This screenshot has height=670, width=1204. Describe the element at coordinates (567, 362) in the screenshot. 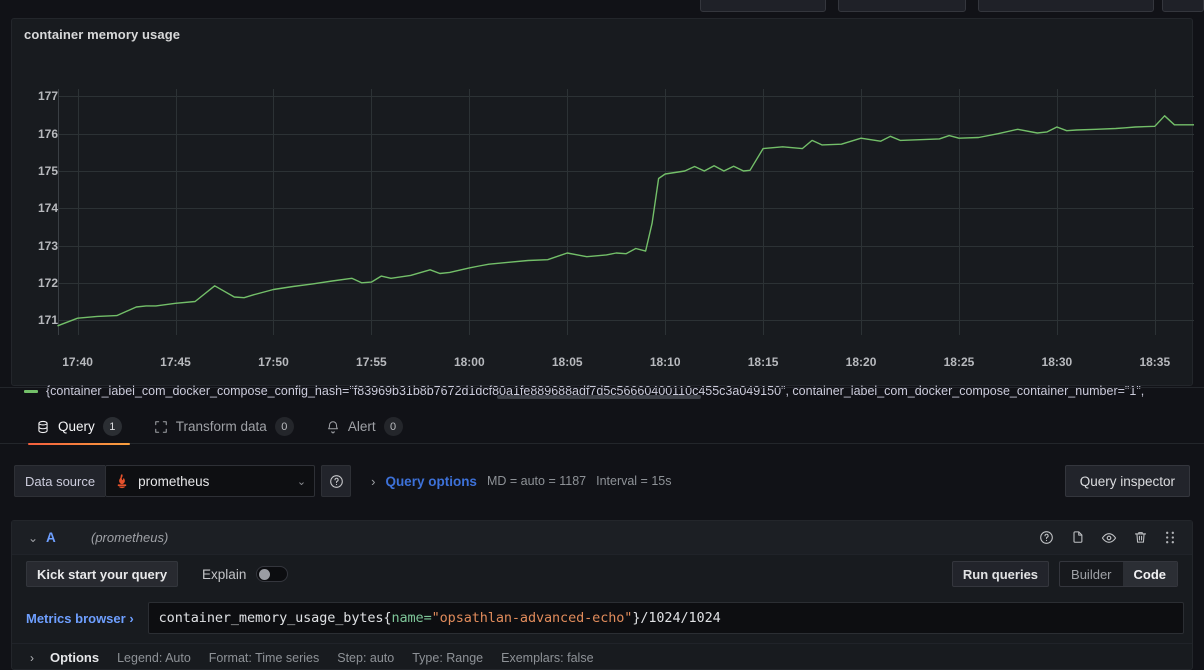

I see `x-tick: 18:05` at that location.